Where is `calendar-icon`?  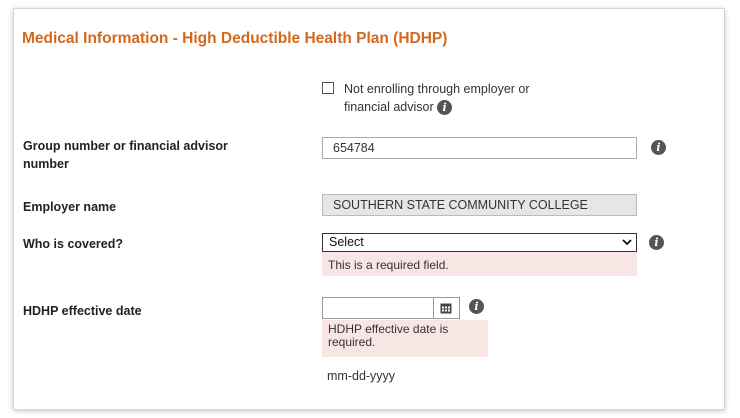 calendar-icon is located at coordinates (446, 308).